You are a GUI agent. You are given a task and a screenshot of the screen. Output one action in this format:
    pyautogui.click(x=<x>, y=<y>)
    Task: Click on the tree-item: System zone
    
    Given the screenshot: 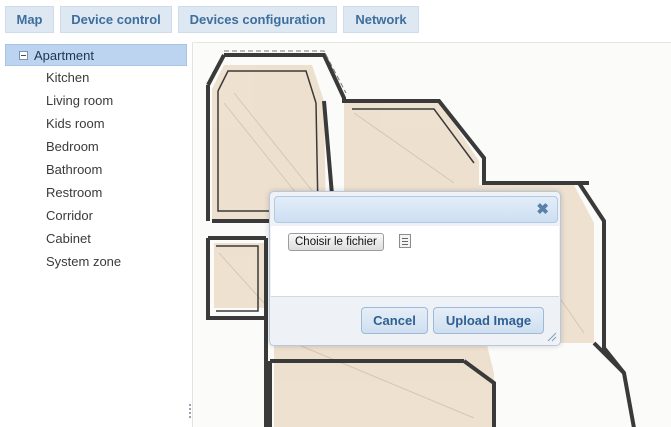 What is the action you would take?
    pyautogui.click(x=83, y=261)
    